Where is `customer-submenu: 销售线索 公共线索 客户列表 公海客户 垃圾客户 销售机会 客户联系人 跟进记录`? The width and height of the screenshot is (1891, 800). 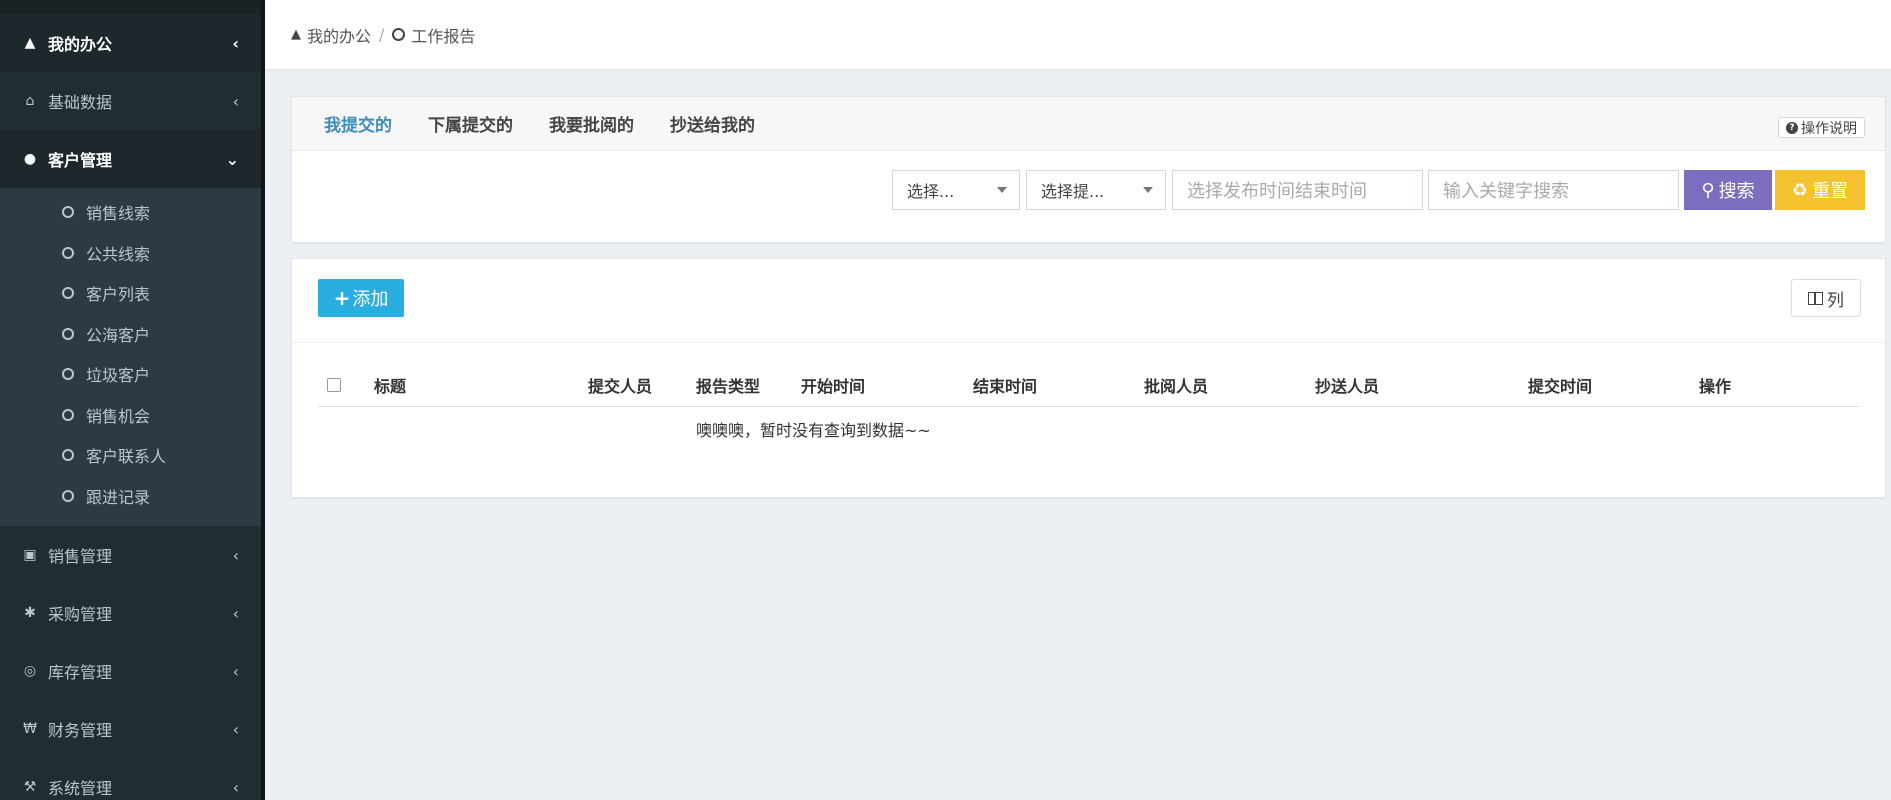 customer-submenu: 销售线索 公共线索 客户列表 公海客户 垃圾客户 销售机会 客户联系人 跟进记录 is located at coordinates (130, 357).